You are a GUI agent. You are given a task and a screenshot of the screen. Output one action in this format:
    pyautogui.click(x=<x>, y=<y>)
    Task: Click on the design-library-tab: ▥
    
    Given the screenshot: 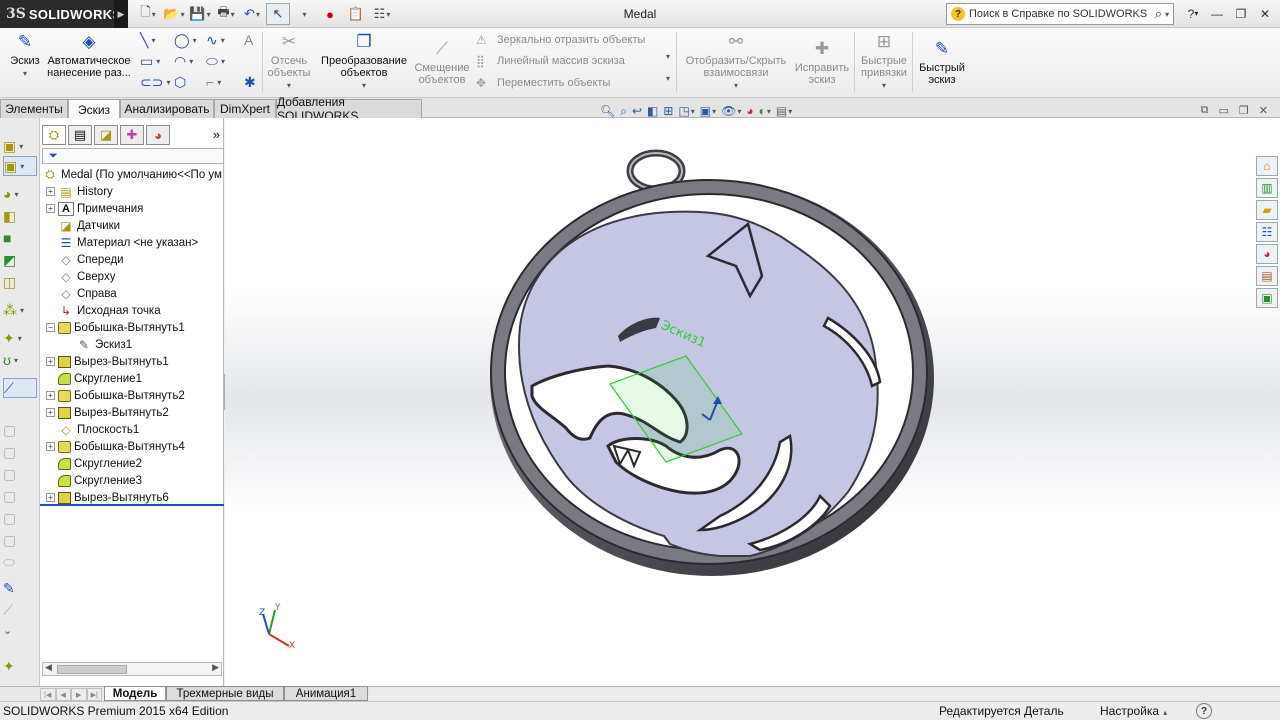 What is the action you would take?
    pyautogui.click(x=1267, y=188)
    